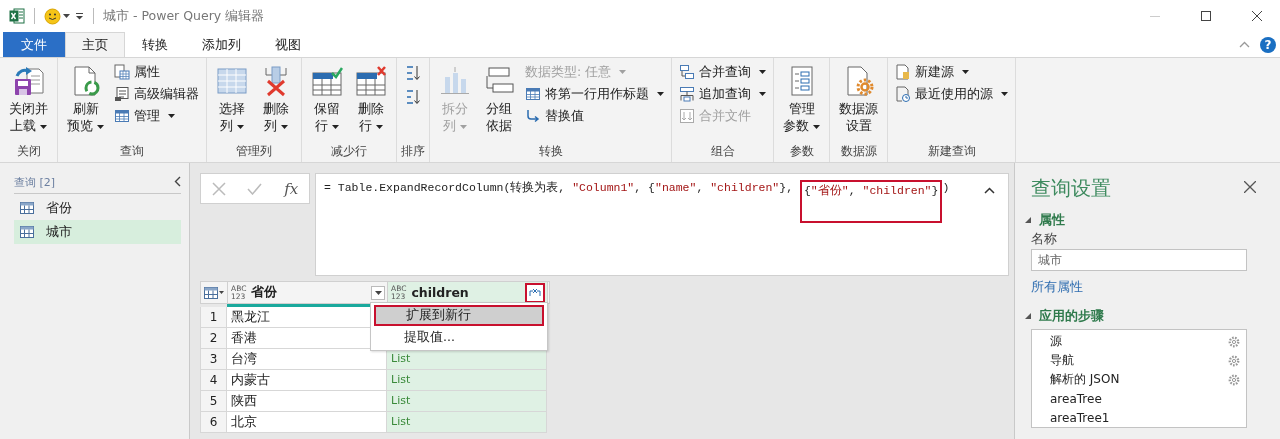 The width and height of the screenshot is (1280, 439). What do you see at coordinates (213, 359) in the screenshot?
I see `row-number: 3` at bounding box center [213, 359].